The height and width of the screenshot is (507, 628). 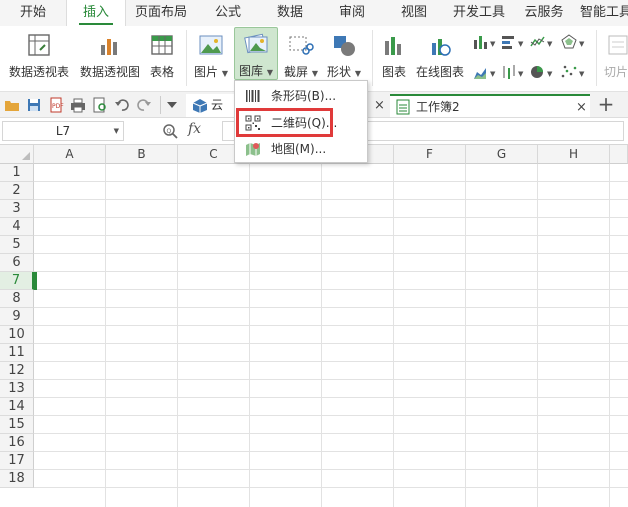 I want to click on column-header-h: H, so click(x=574, y=154).